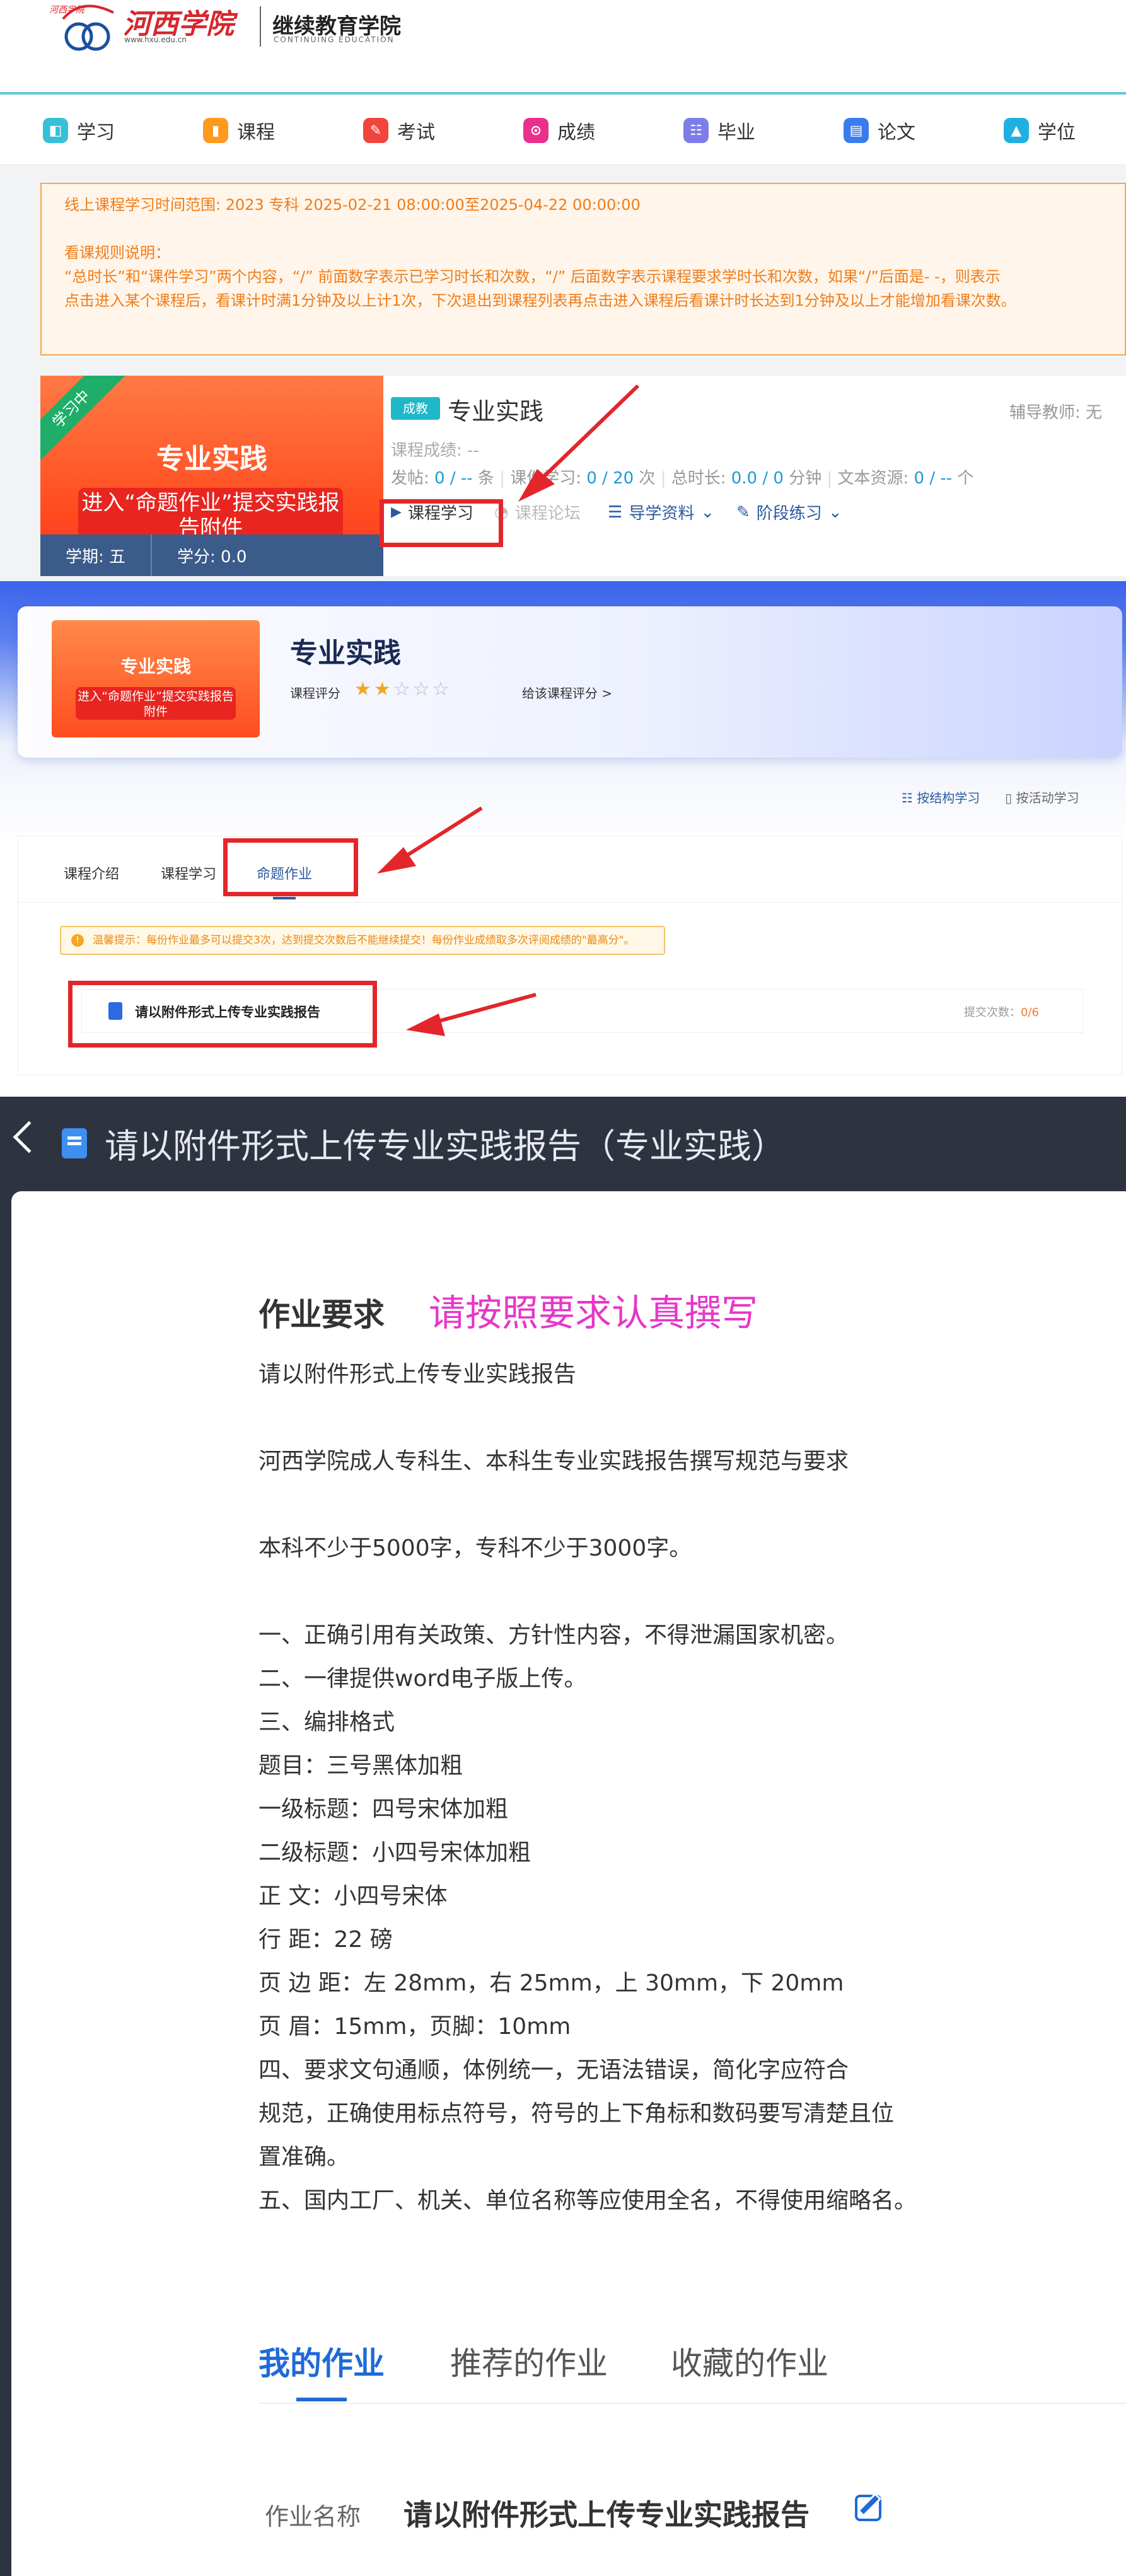 The width and height of the screenshot is (1126, 2576). I want to click on credit-label: 学分: 0.0, so click(212, 557).